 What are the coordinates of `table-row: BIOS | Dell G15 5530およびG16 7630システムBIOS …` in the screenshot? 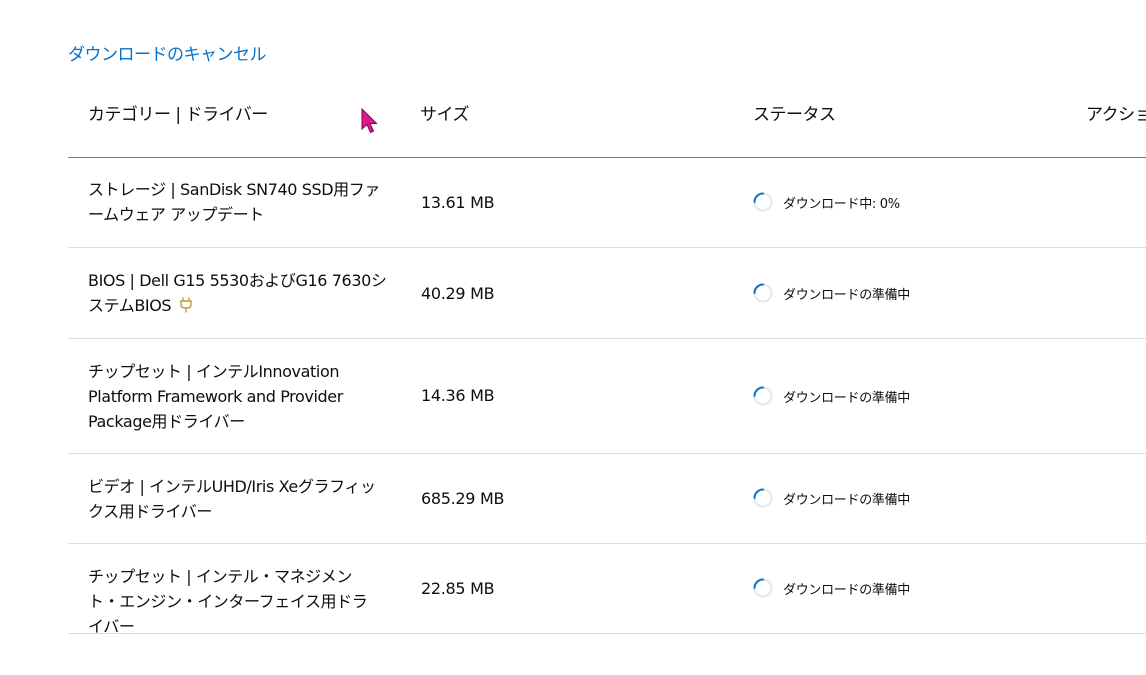 It's located at (607, 293).